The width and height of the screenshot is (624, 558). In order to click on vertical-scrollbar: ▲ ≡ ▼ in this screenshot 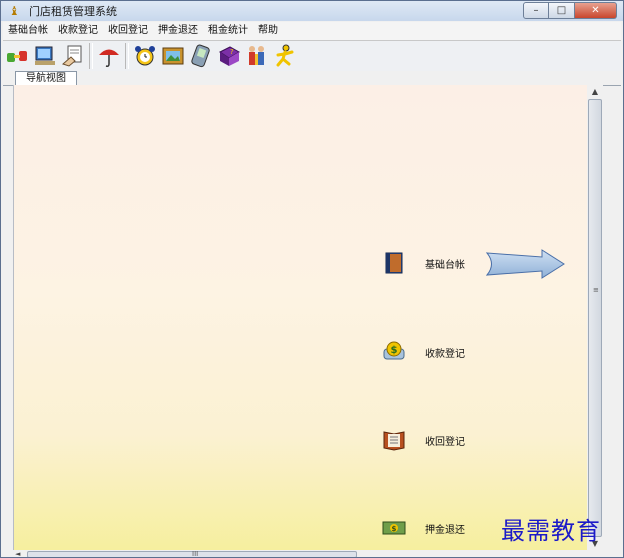, I will do `click(595, 318)`.